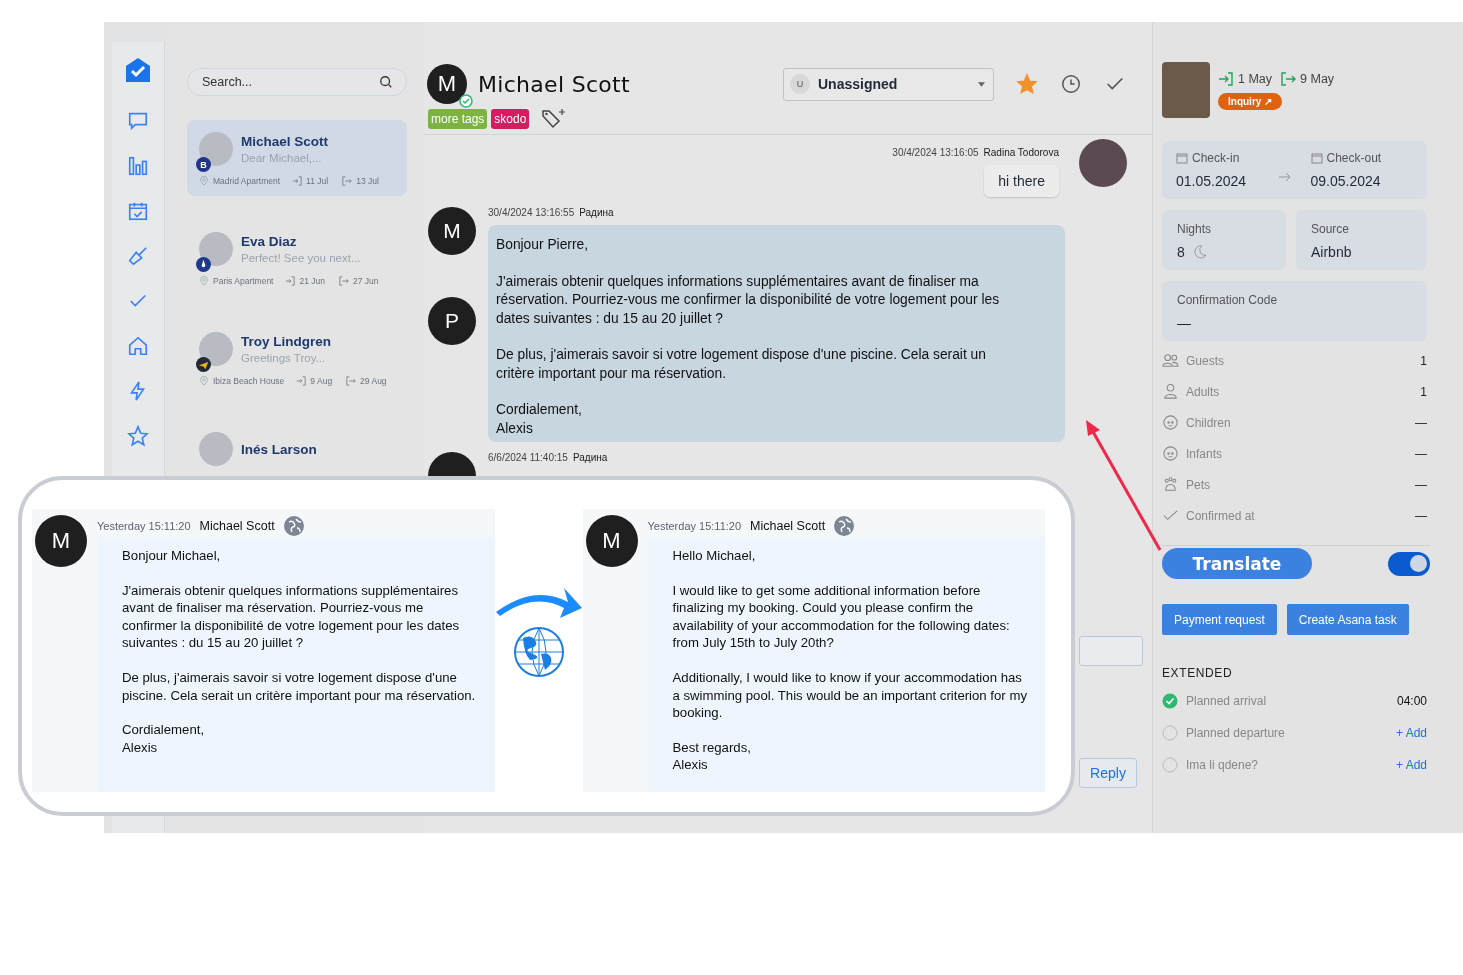 The image size is (1463, 975). Describe the element at coordinates (1212, 181) in the screenshot. I see `field-value: 01.05.2024` at that location.